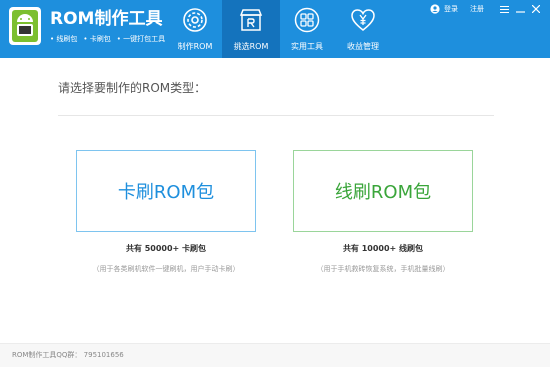 Image resolution: width=550 pixels, height=367 pixels. I want to click on subtitle-item: • 卡刷包, so click(97, 39).